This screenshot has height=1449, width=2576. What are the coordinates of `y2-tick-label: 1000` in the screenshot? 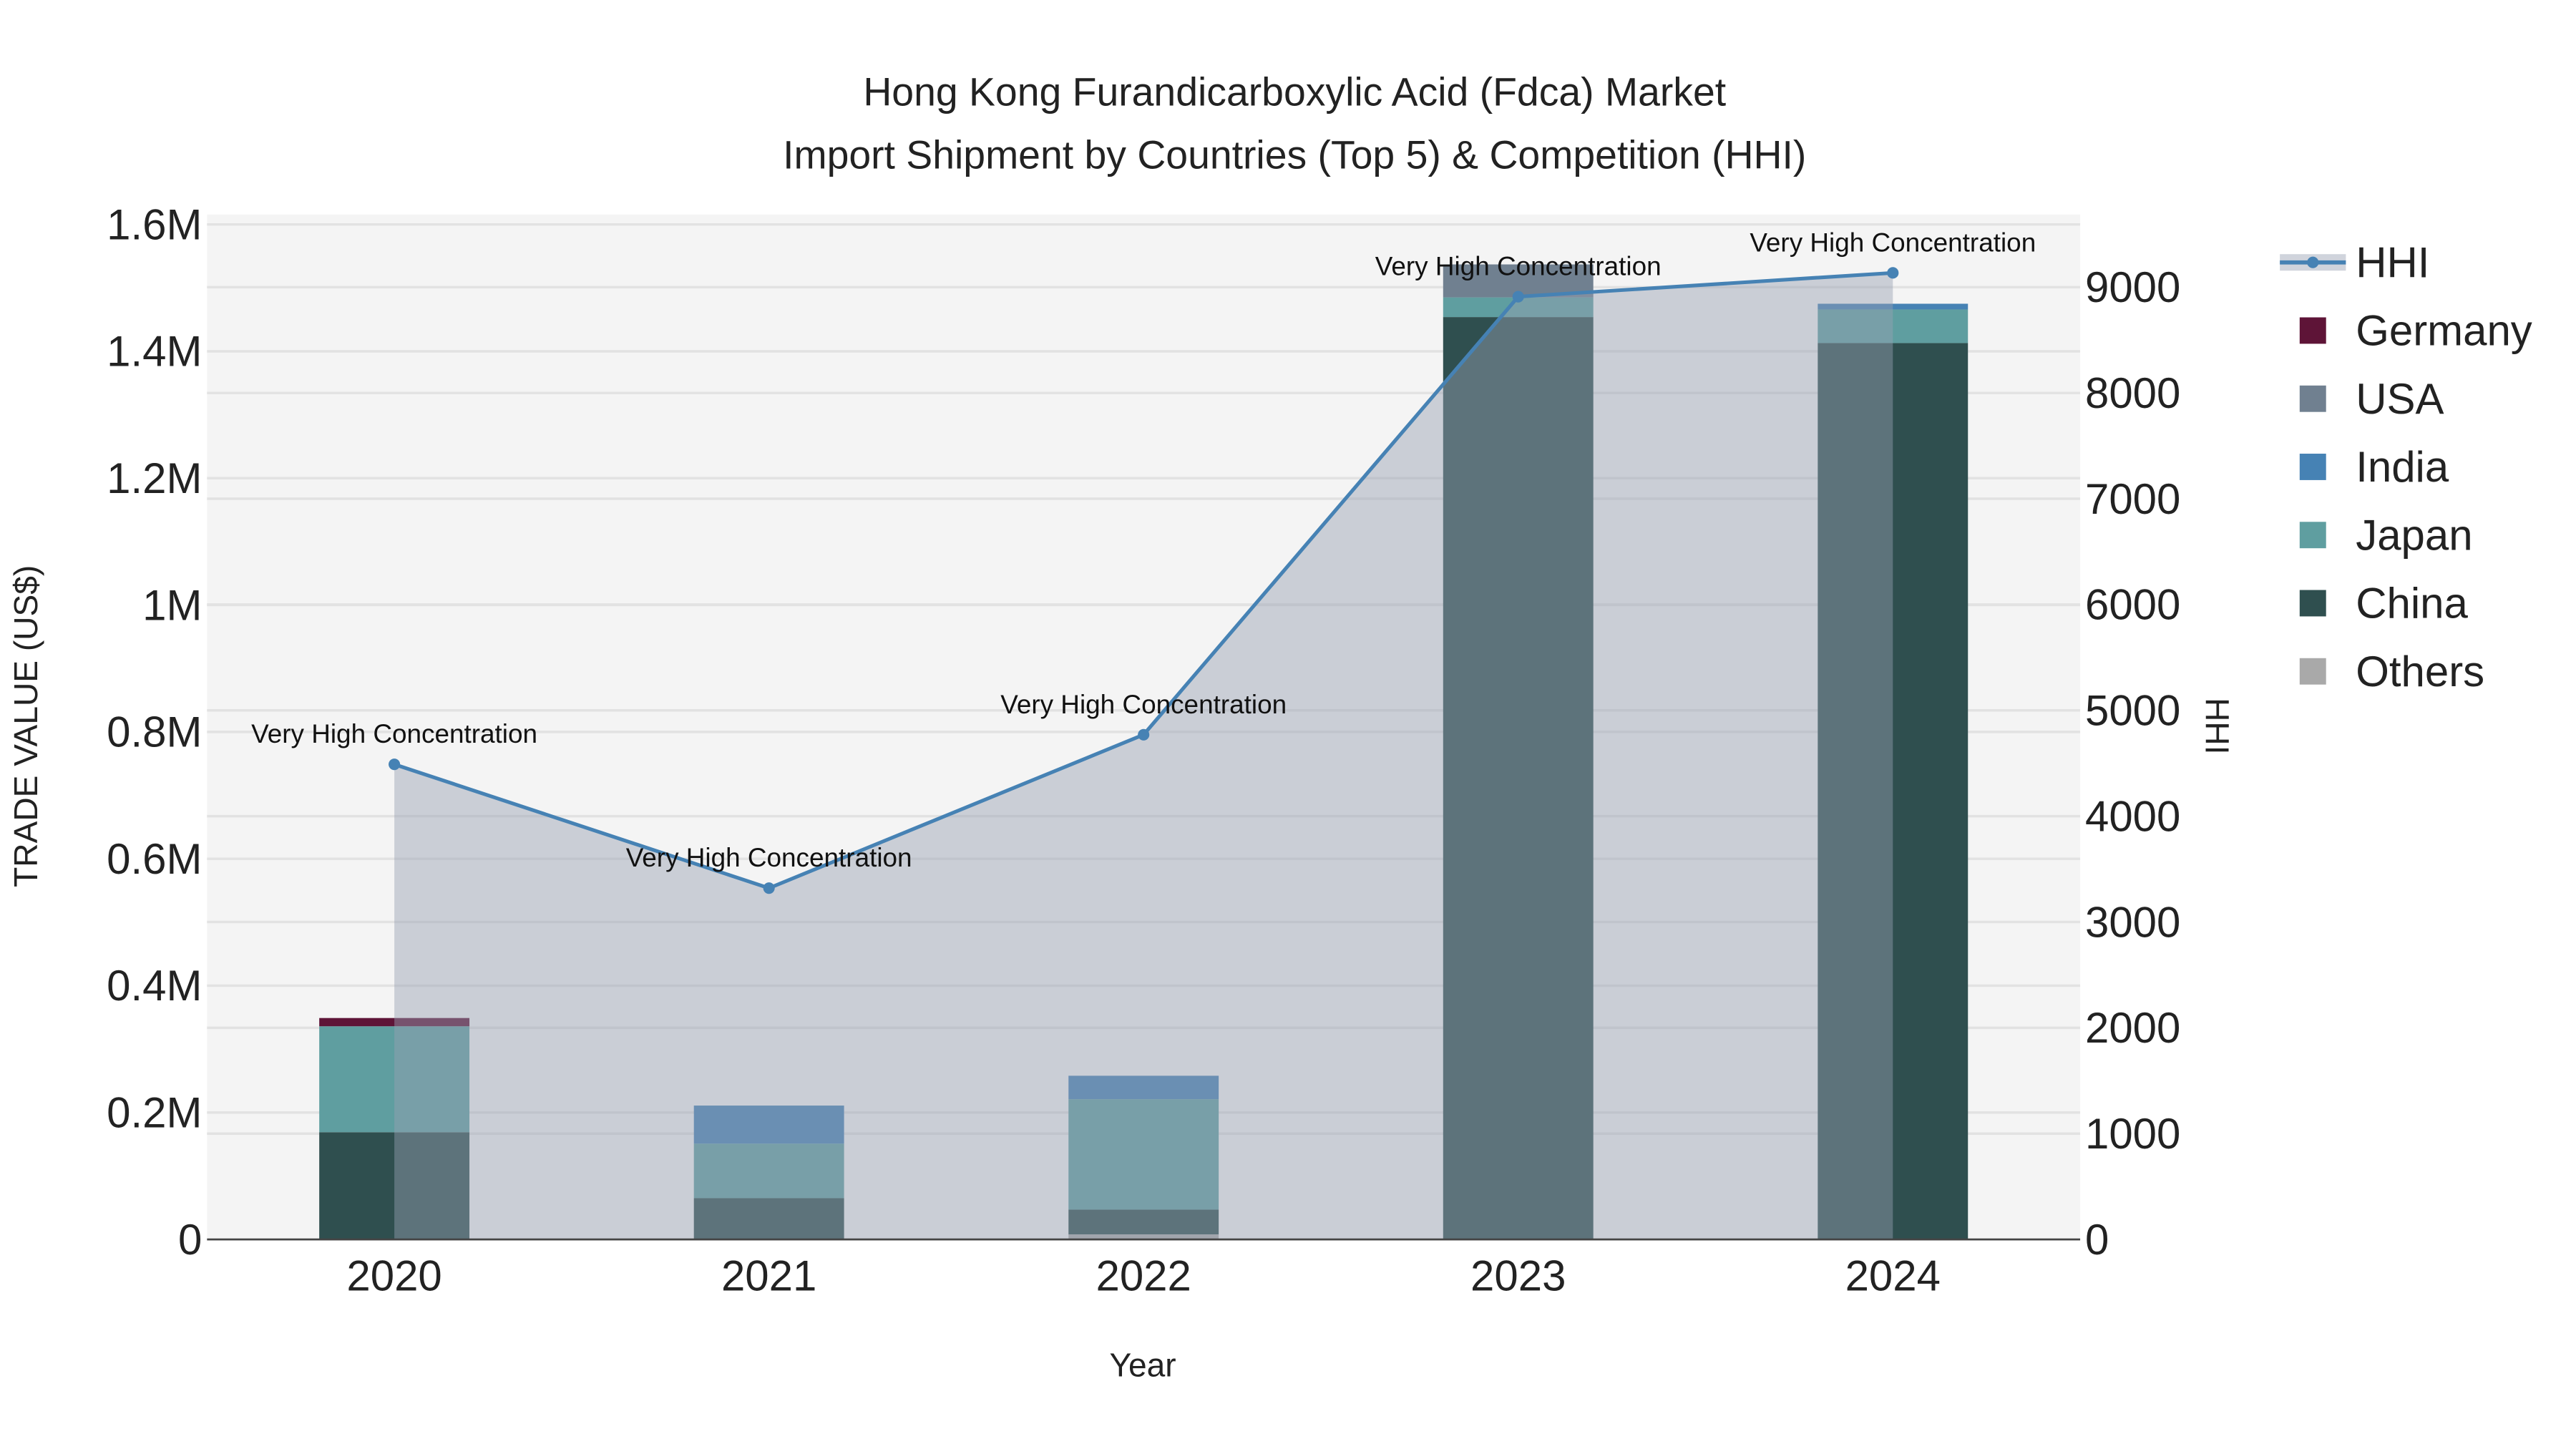 It's located at (2132, 1134).